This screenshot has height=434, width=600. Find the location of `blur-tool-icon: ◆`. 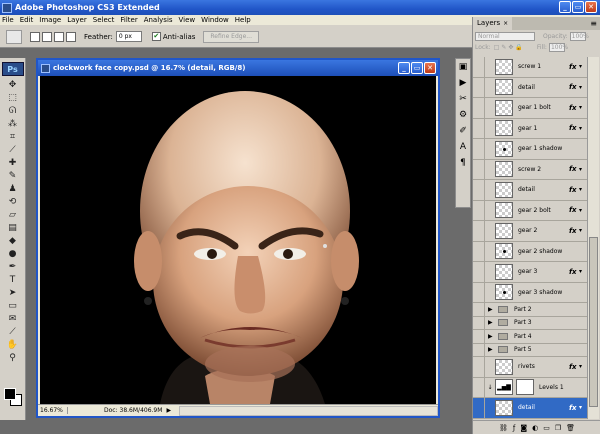

blur-tool-icon: ◆ is located at coordinates (13, 241).